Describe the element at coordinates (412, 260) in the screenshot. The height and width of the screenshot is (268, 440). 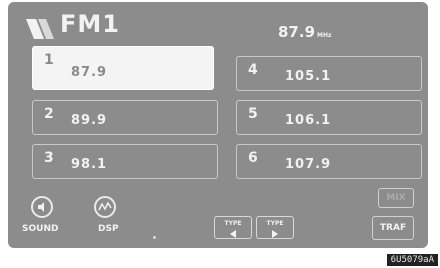
I see `figure-code: 6U5079aA` at that location.